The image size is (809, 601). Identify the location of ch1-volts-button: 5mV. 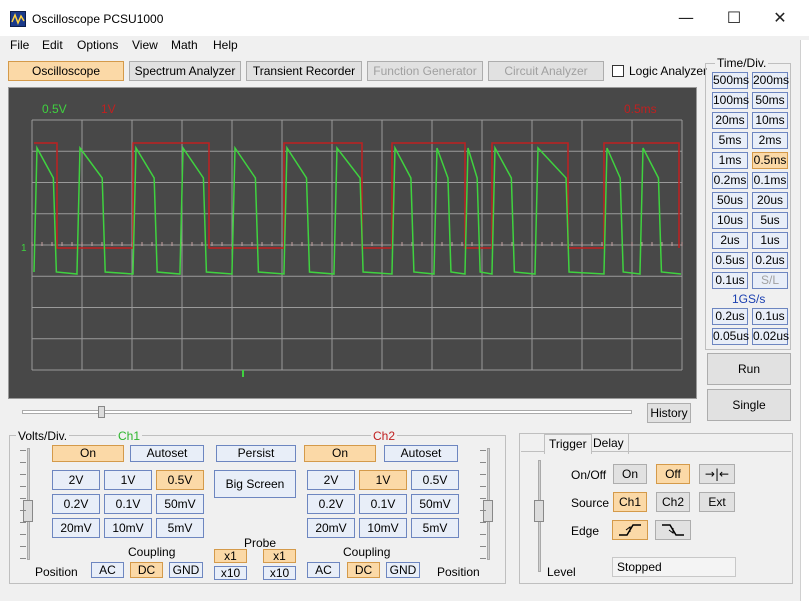
(180, 528).